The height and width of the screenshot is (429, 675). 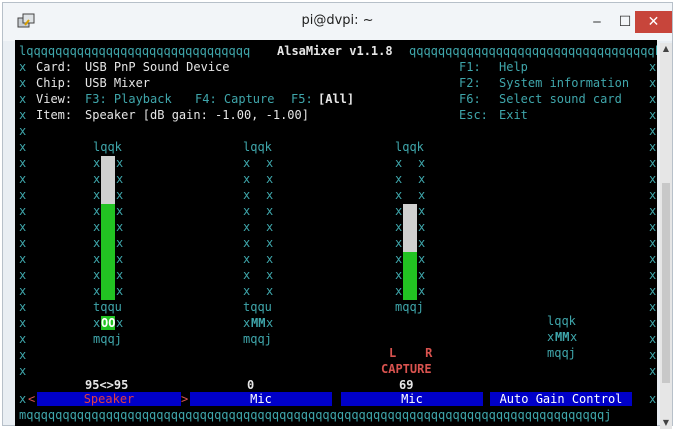 What do you see at coordinates (560, 99) in the screenshot?
I see `select-card-label: Select sound card` at bounding box center [560, 99].